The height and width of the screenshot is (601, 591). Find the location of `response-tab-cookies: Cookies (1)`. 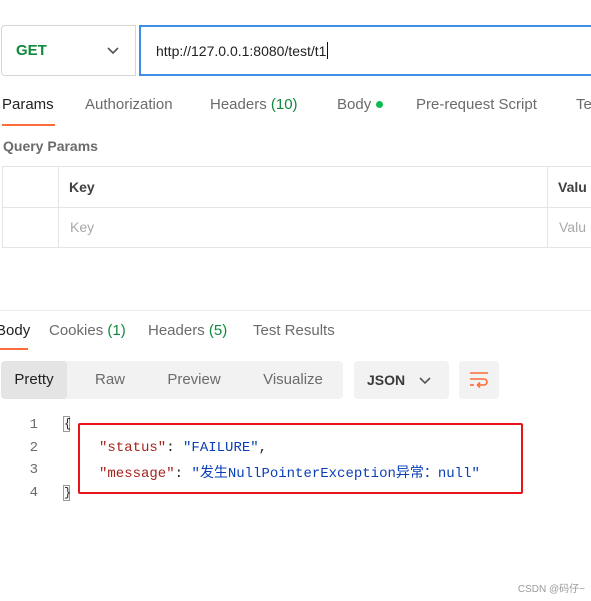

response-tab-cookies: Cookies (1) is located at coordinates (87, 330).